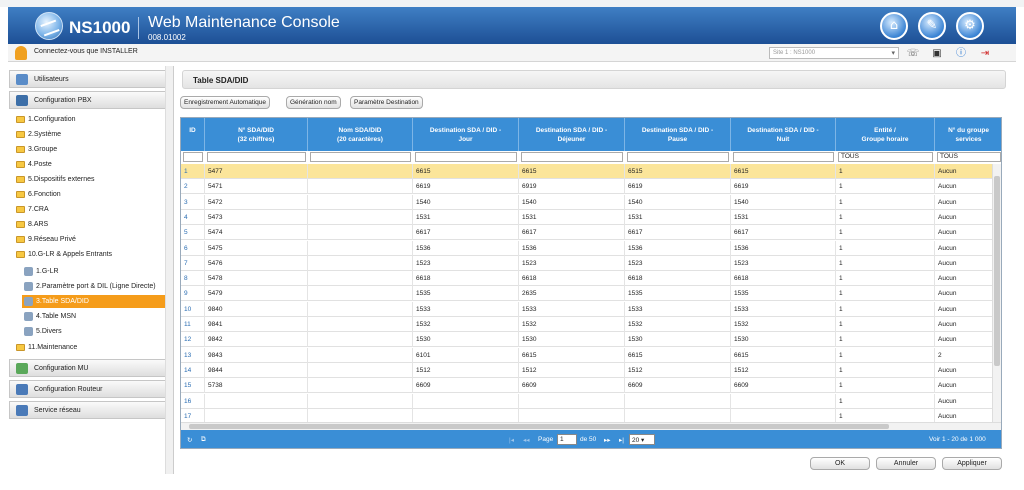 This screenshot has width=1024, height=490. I want to click on table-cell-dej: 1536, so click(572, 248).